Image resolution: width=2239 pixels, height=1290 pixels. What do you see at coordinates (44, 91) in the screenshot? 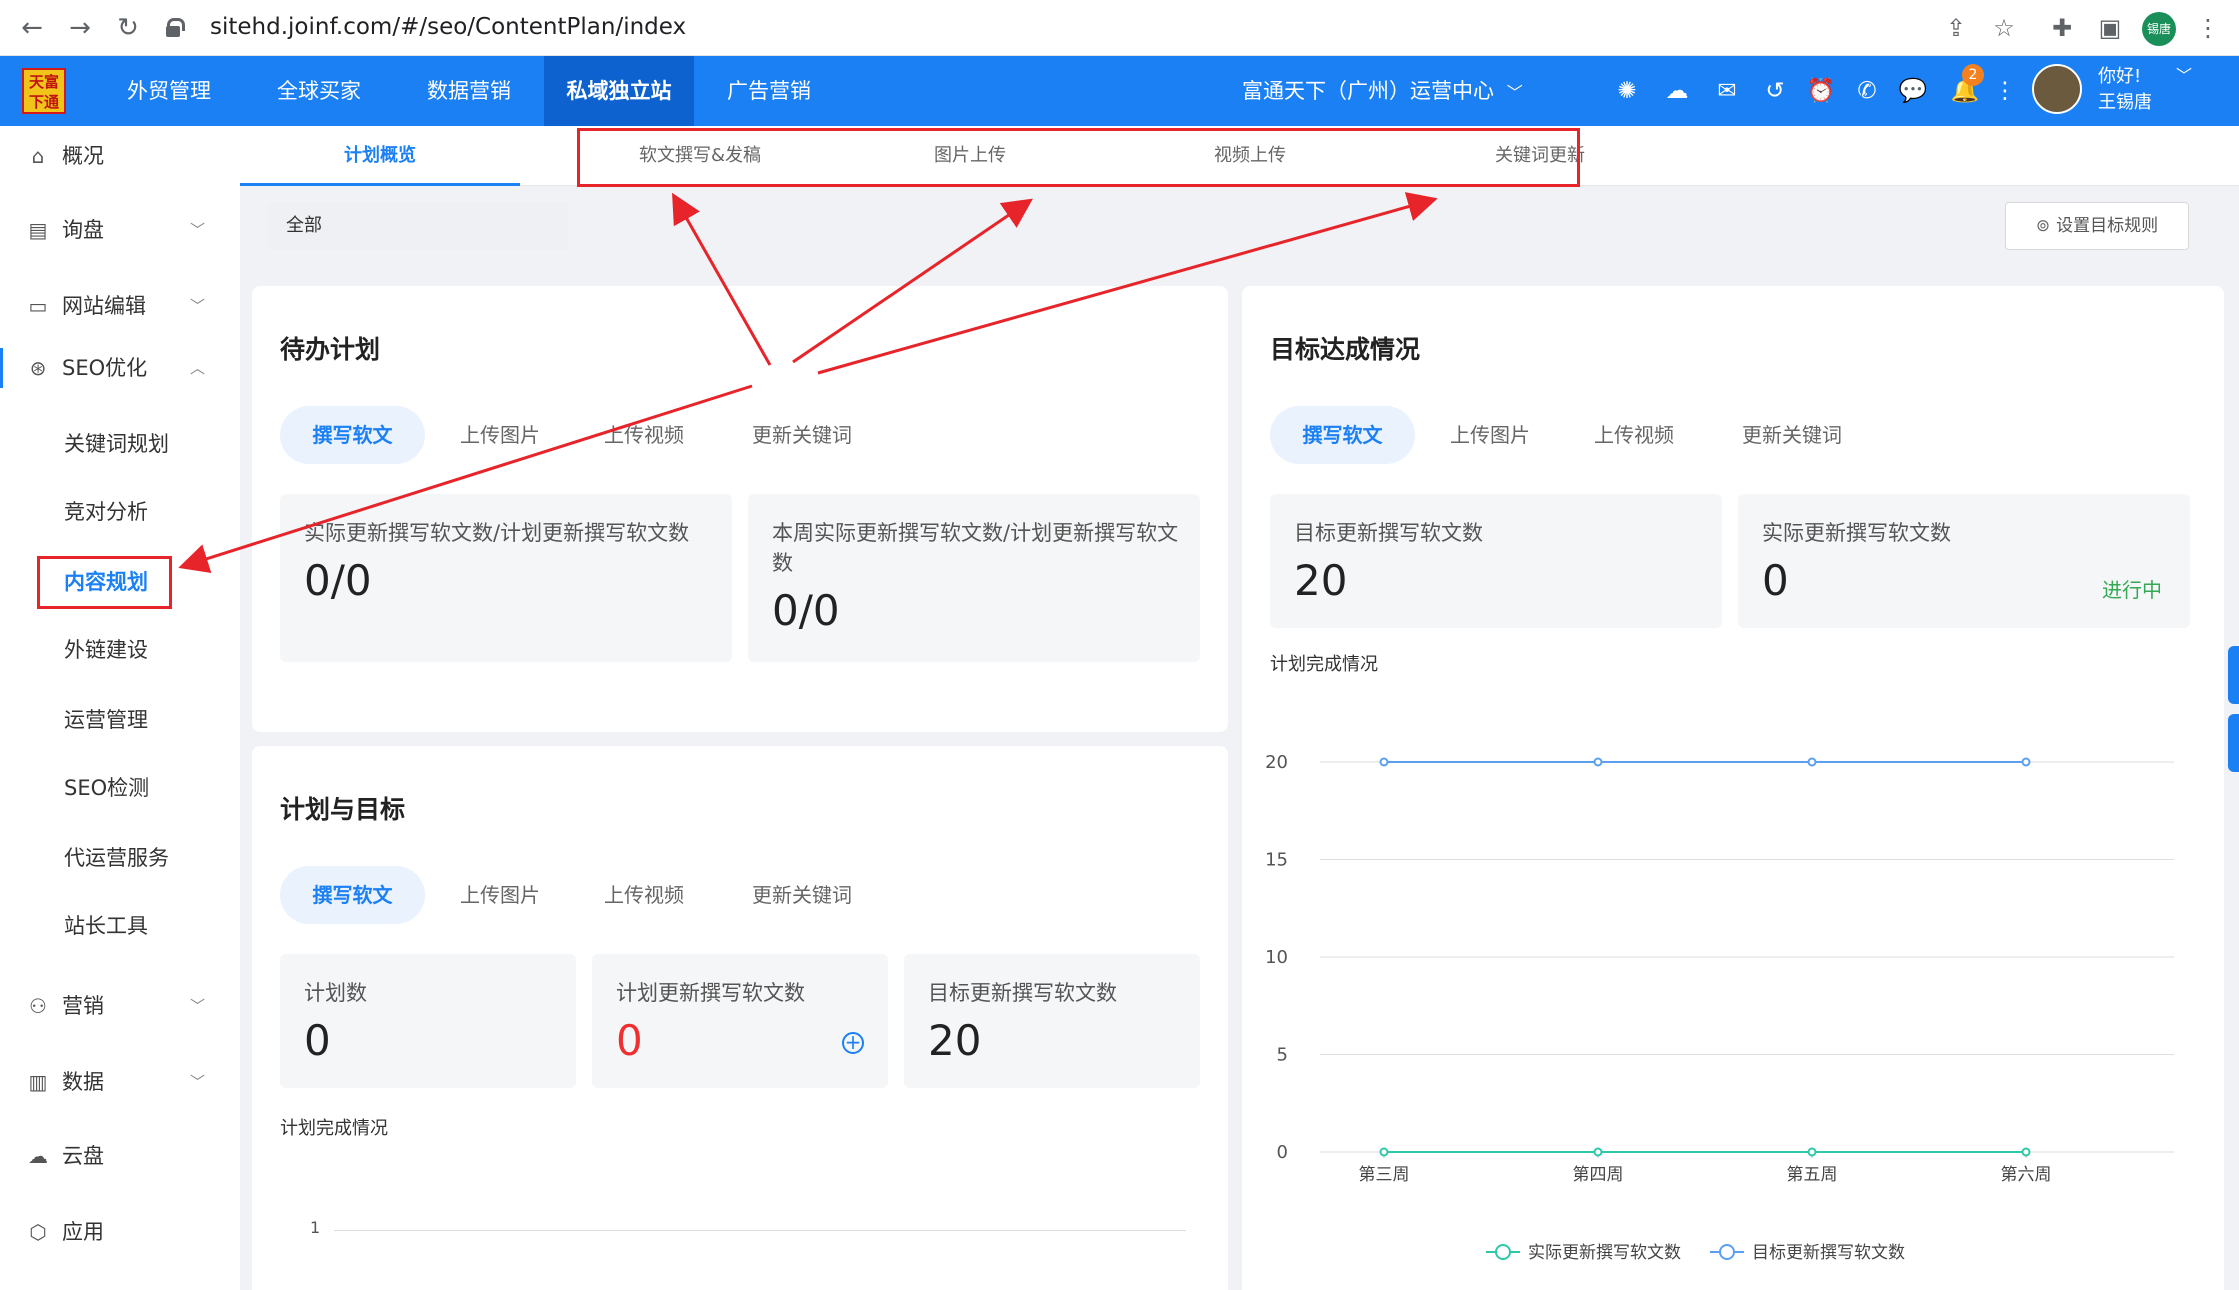
I see `brand-logo: 天富下通` at bounding box center [44, 91].